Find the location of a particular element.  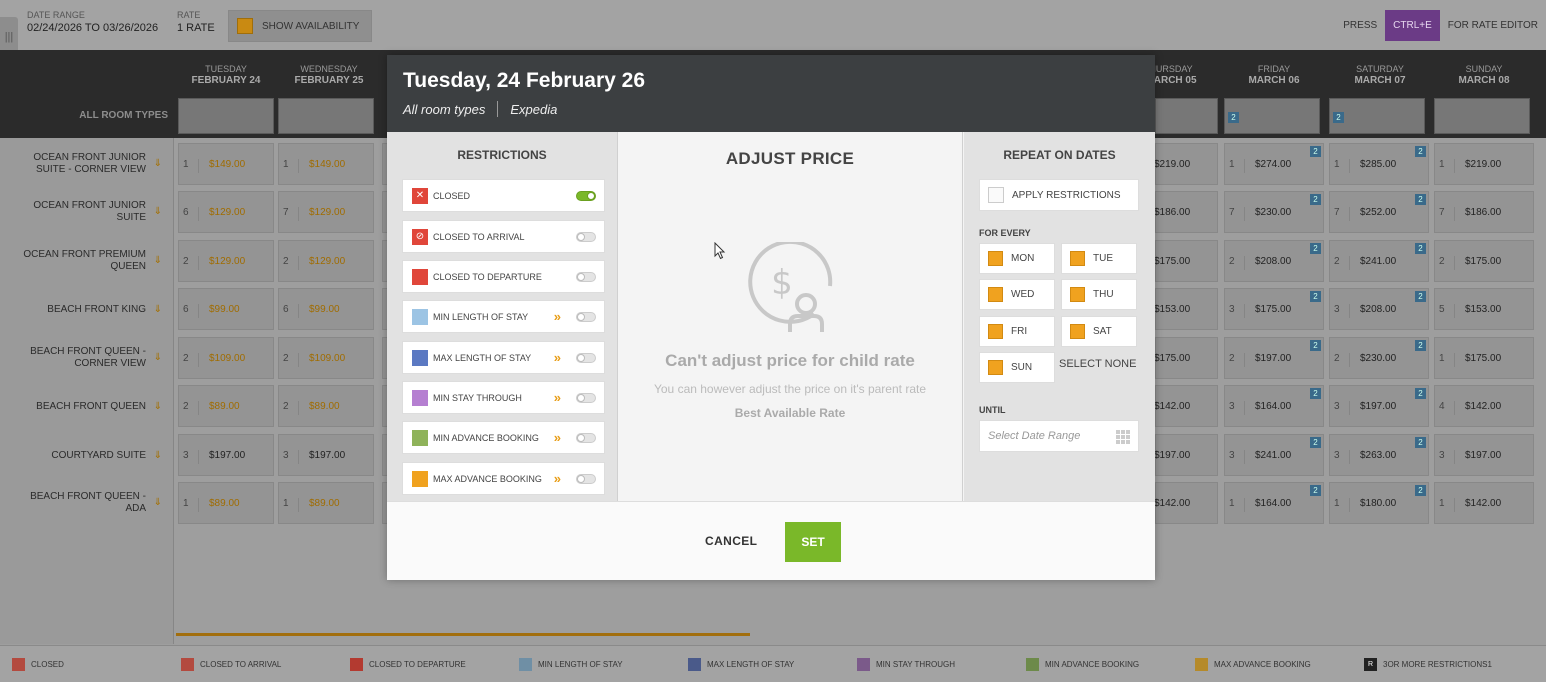

weekday-toggle-tue: TUE is located at coordinates (1099, 258).